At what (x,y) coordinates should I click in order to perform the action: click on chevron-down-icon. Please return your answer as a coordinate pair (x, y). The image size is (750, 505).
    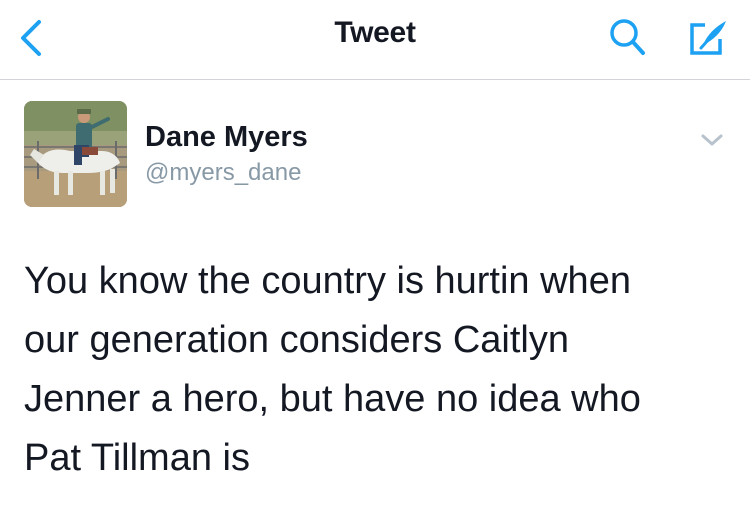
    Looking at the image, I should click on (712, 140).